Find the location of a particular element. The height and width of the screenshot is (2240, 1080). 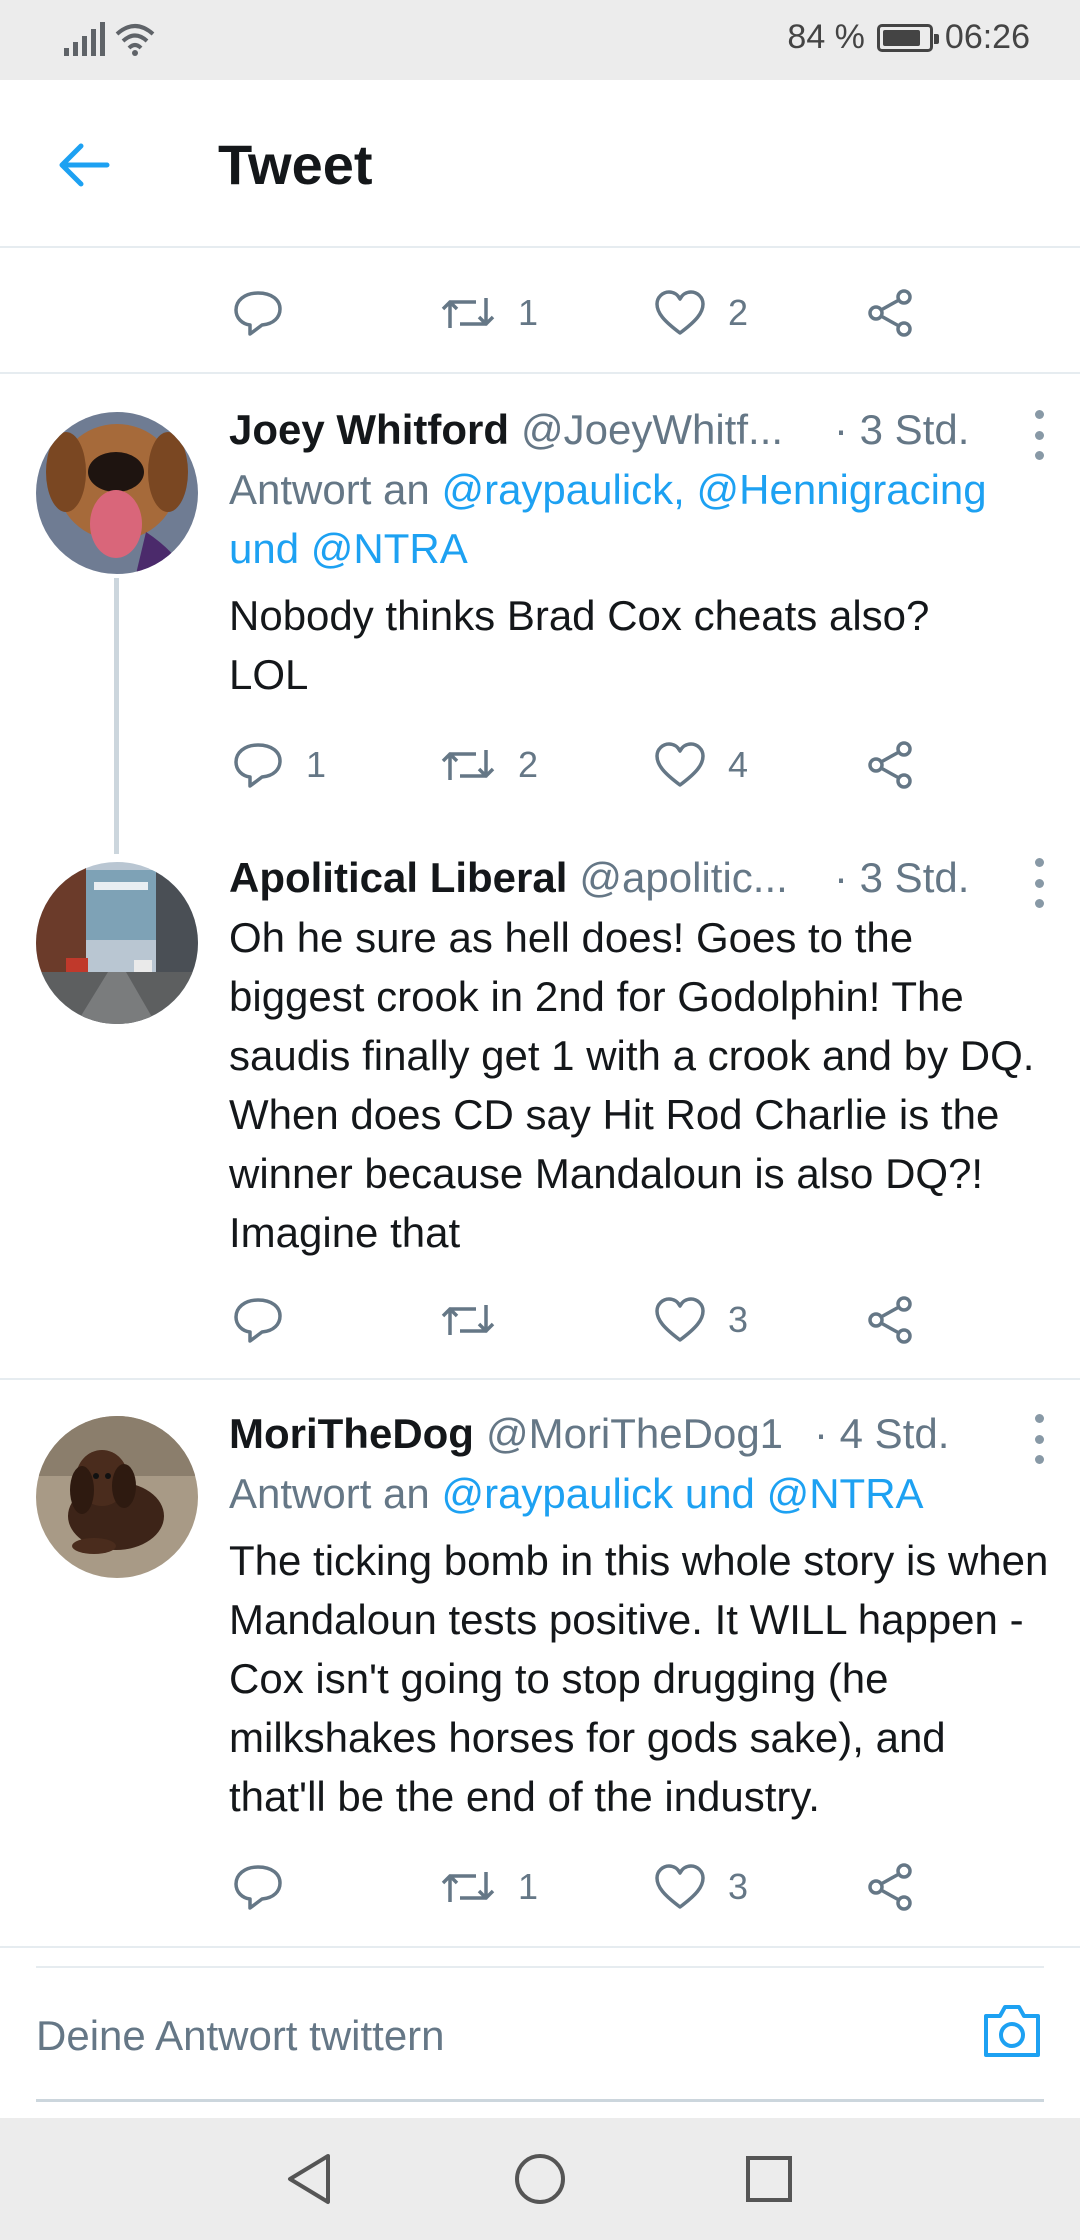

nav-home-button is located at coordinates (540, 2179).